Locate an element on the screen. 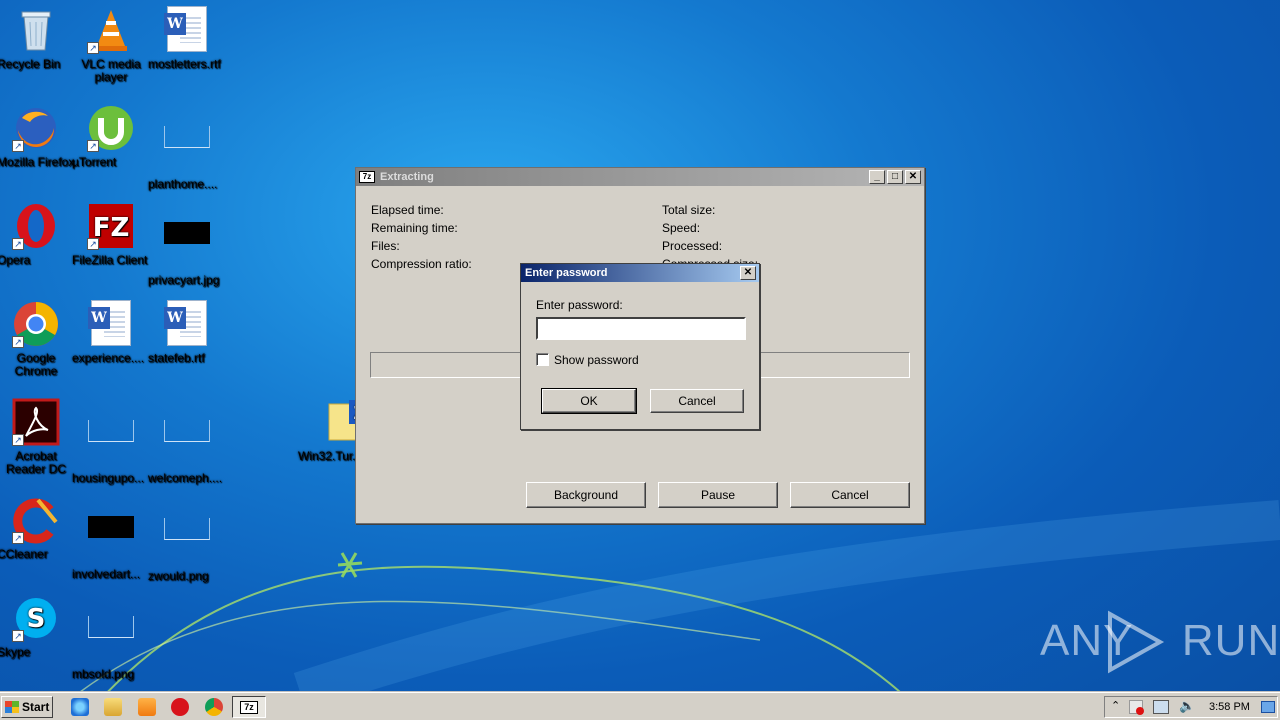  desktop-icon-acrobat: ↗ Acrobat Reader DC is located at coordinates (37, 437).